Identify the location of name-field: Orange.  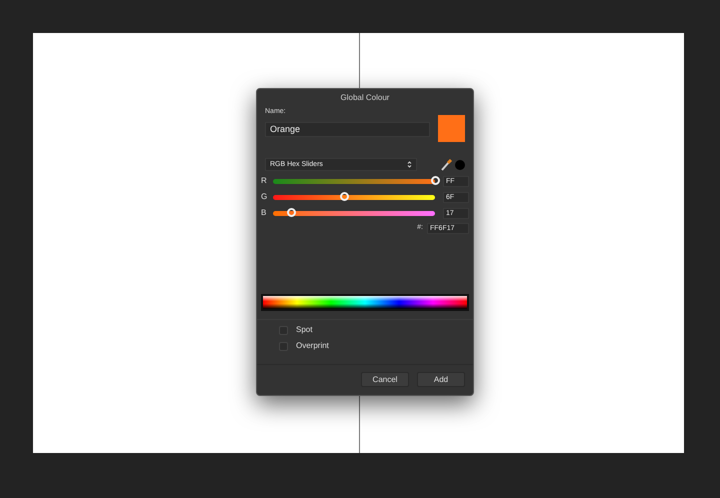
(347, 129).